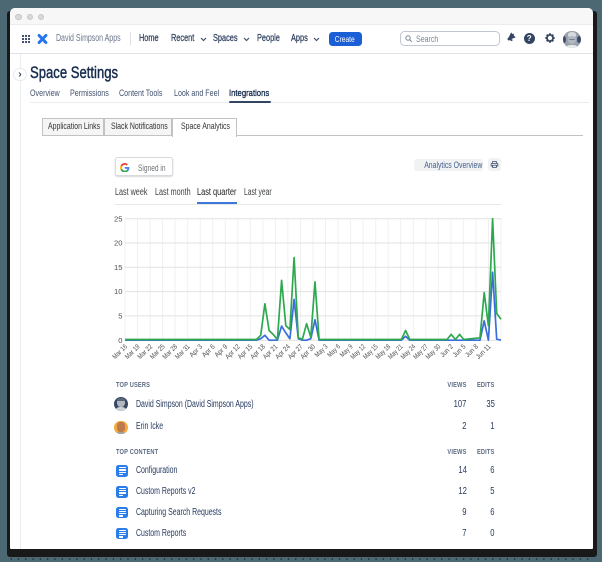  I want to click on svg-text: May 30, so click(434, 352).